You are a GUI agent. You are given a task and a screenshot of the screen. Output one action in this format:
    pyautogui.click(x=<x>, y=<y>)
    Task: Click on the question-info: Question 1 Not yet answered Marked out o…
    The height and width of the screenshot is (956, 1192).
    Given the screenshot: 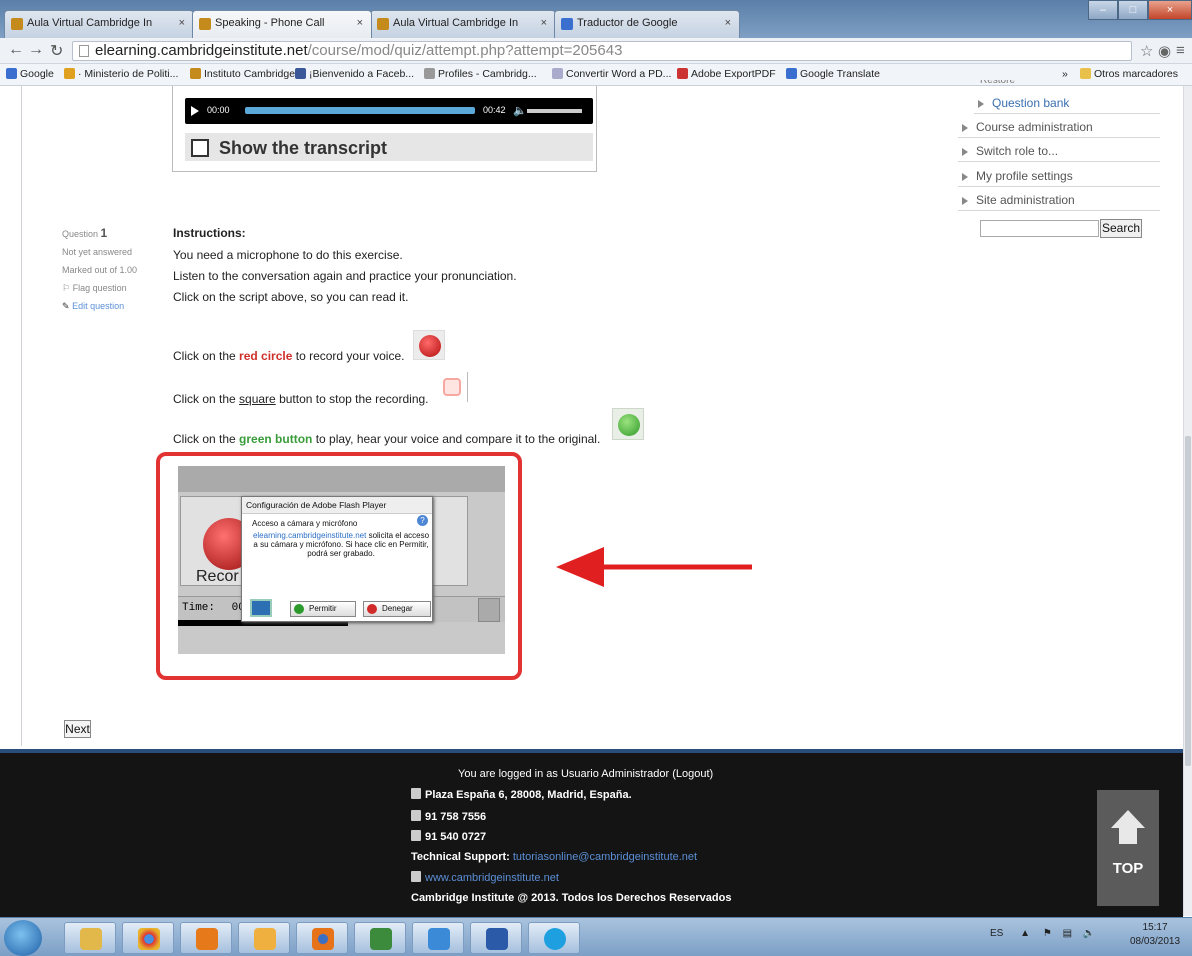 What is the action you would take?
    pyautogui.click(x=99, y=269)
    